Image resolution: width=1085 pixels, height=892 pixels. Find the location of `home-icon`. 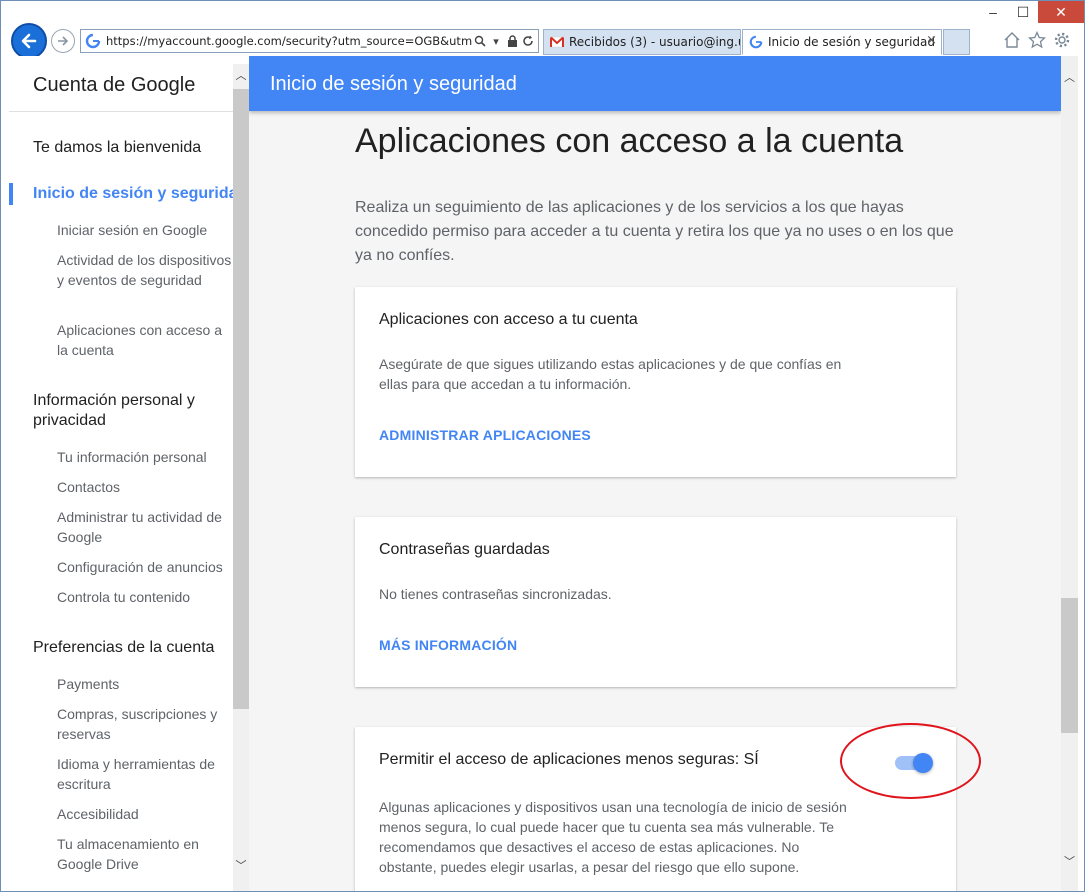

home-icon is located at coordinates (1012, 40).